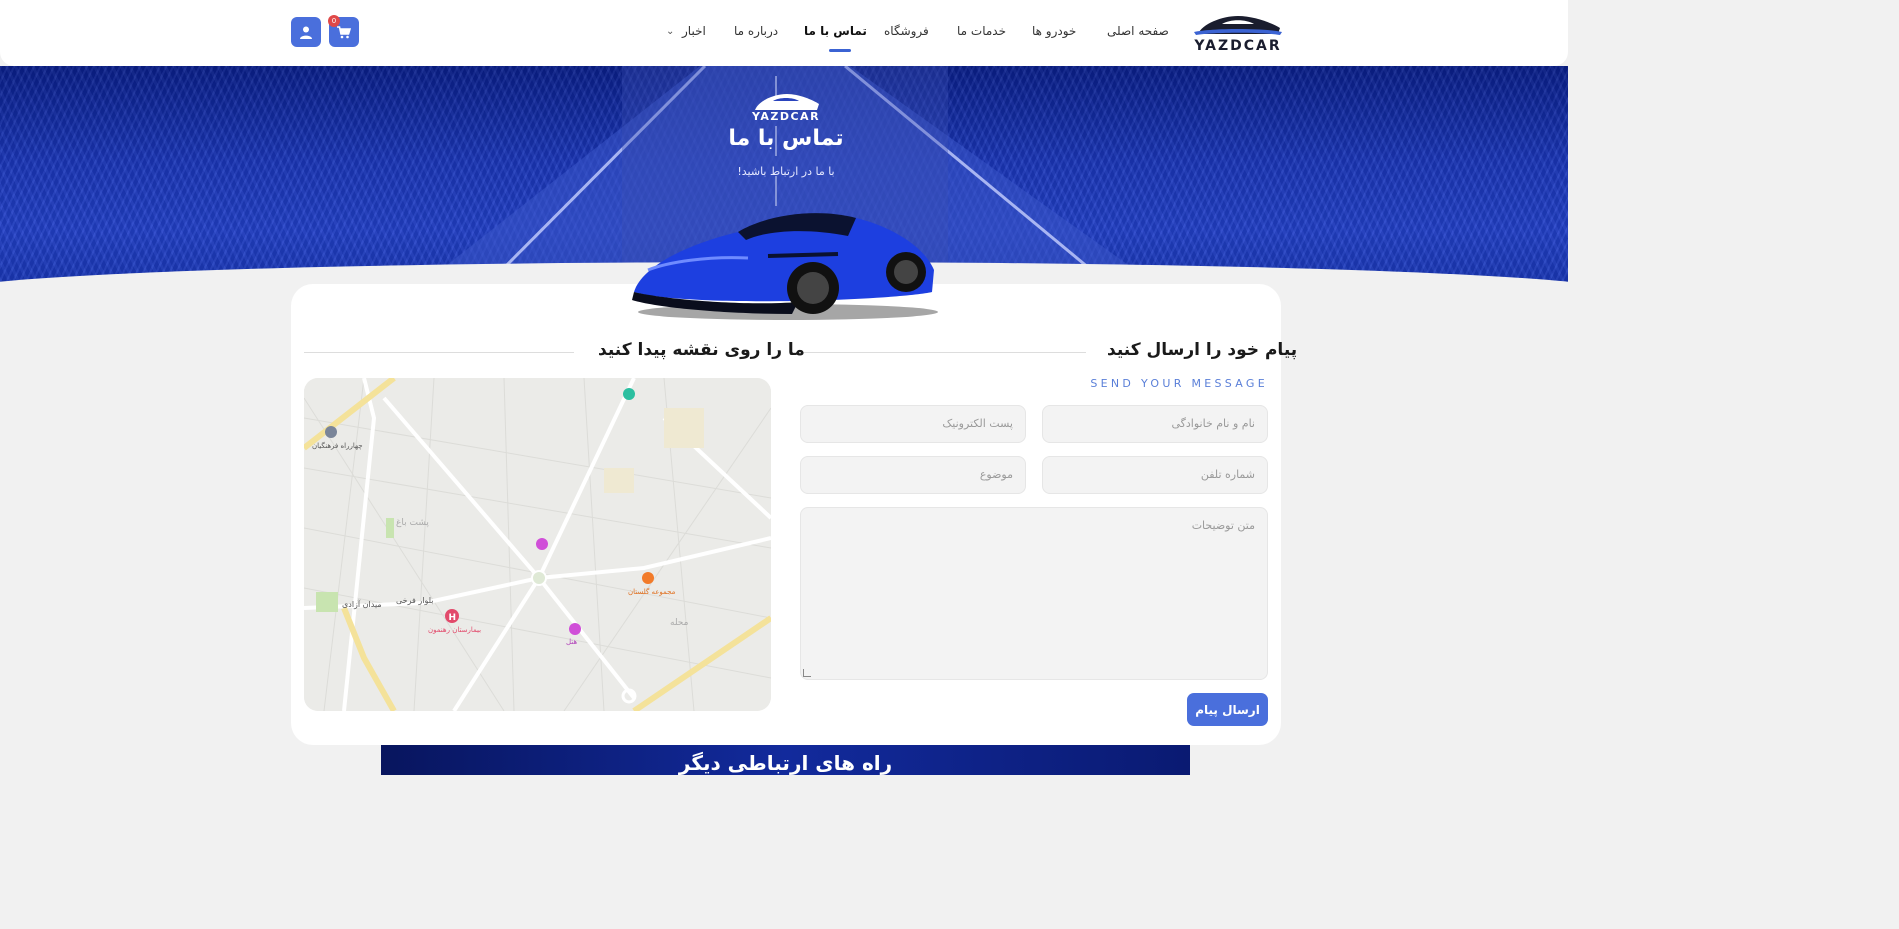 This screenshot has width=1899, height=929. Describe the element at coordinates (415, 600) in the screenshot. I see `map-label-boulevard: بلوار فرخی` at that location.